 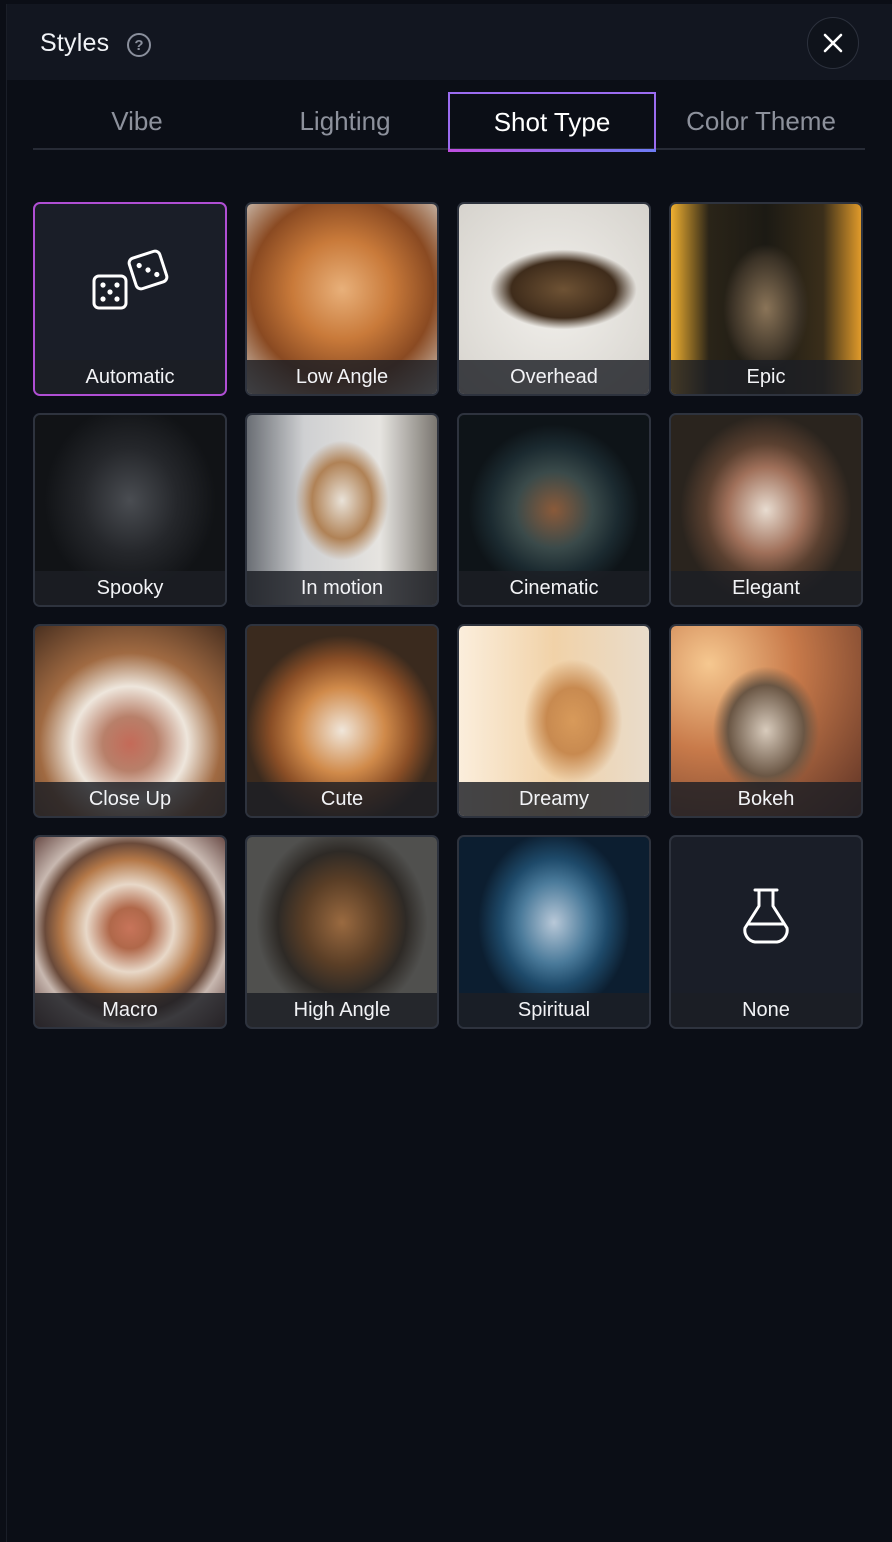 I want to click on style-card-low-angle: Low Angle, so click(x=342, y=299).